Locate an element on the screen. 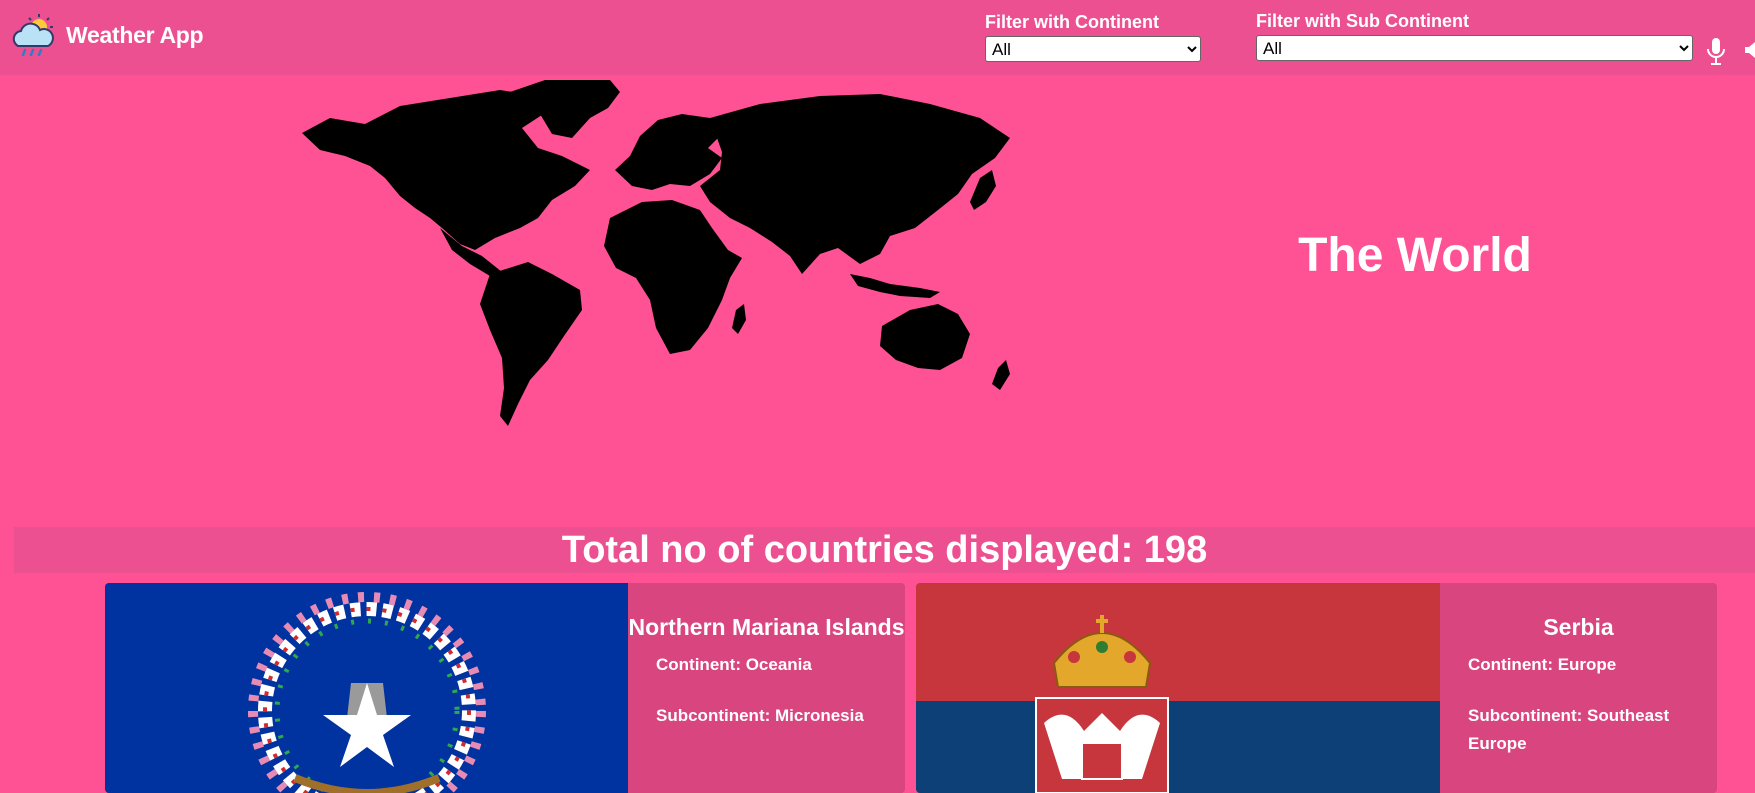 The height and width of the screenshot is (793, 1755). country-subcontinent: Subcontinent: Southeast Europe is located at coordinates (1569, 729).